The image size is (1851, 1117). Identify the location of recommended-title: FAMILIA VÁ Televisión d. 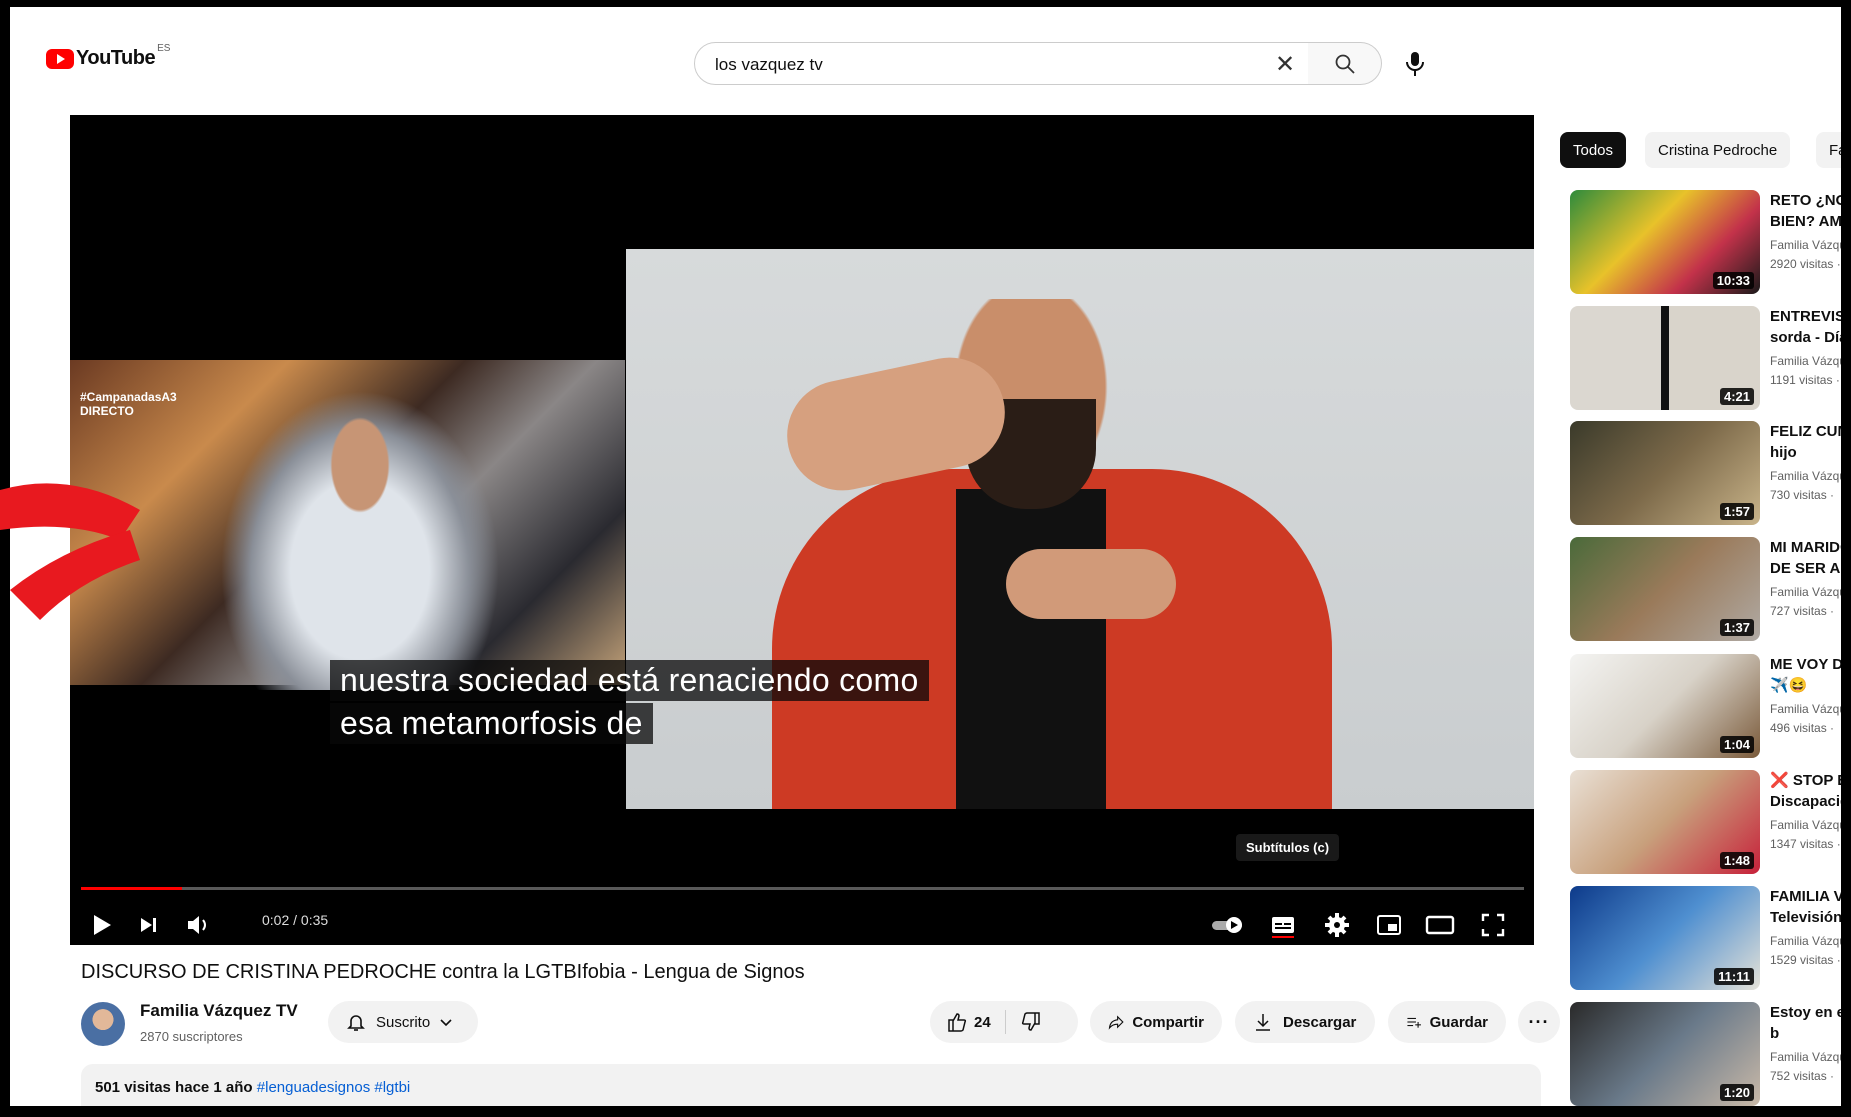
(1805, 908).